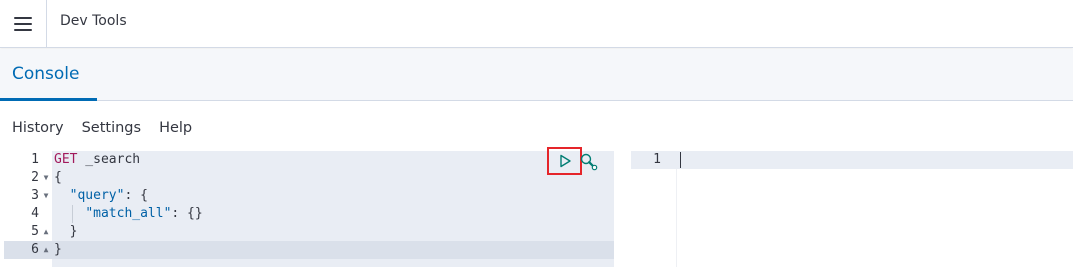 The width and height of the screenshot is (1073, 267). What do you see at coordinates (309, 250) in the screenshot?
I see `editor-line-active: 6 ▲ }` at bounding box center [309, 250].